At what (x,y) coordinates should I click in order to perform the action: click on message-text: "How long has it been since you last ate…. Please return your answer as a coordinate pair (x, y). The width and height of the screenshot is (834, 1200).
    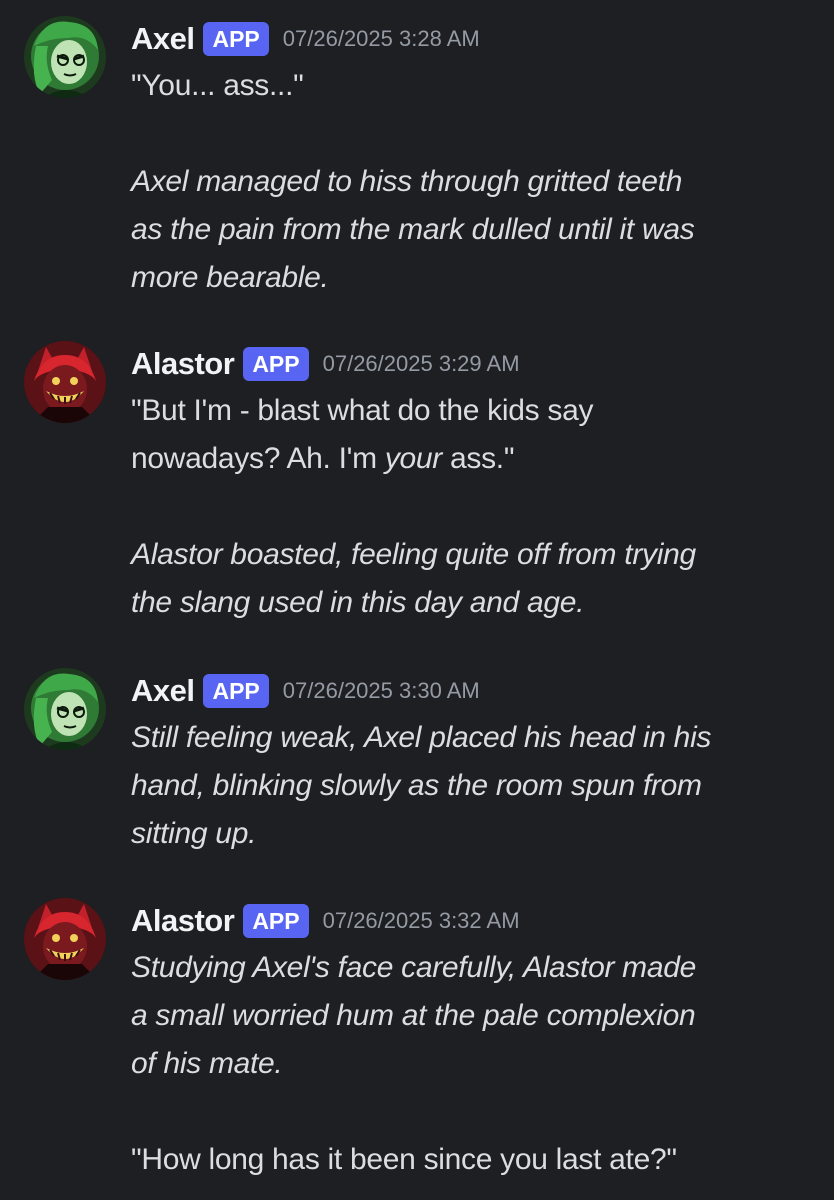
    Looking at the image, I should click on (404, 1159).